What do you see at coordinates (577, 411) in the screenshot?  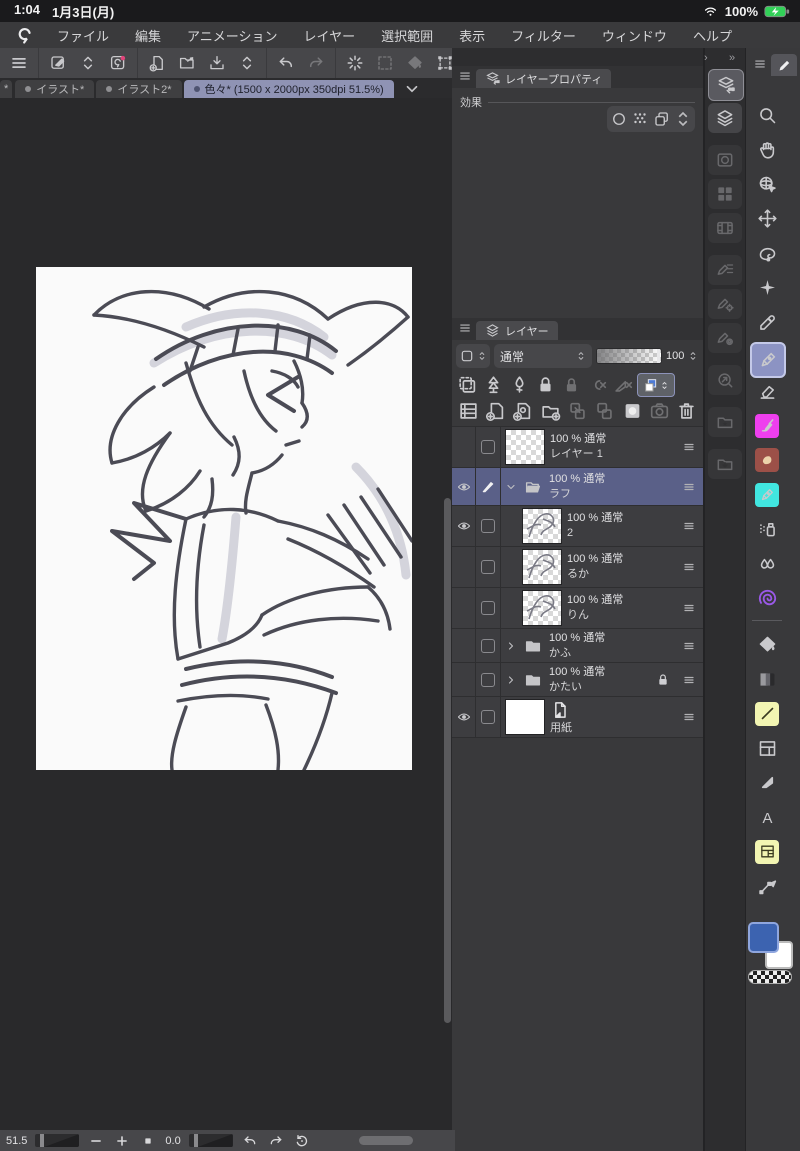 I see `transfer-down-button` at bounding box center [577, 411].